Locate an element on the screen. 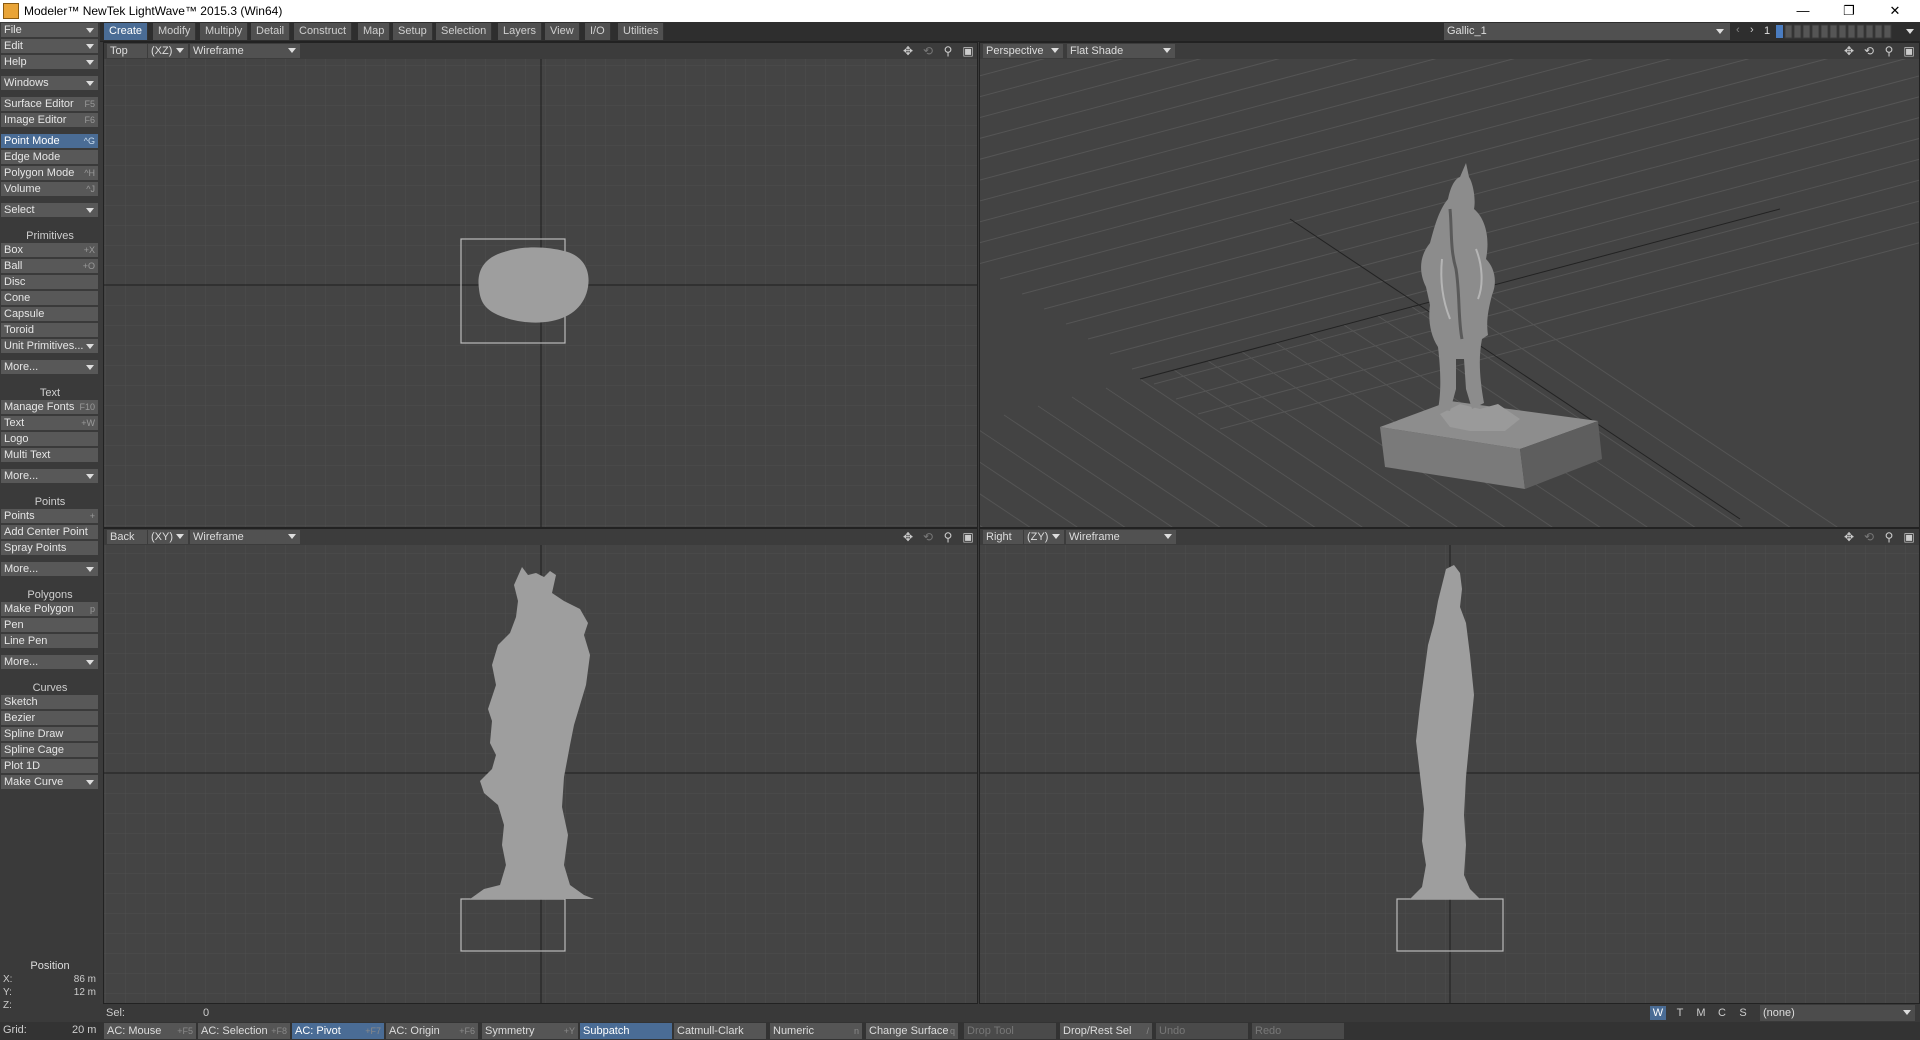  numeric-button: Numeric n is located at coordinates (816, 1031).